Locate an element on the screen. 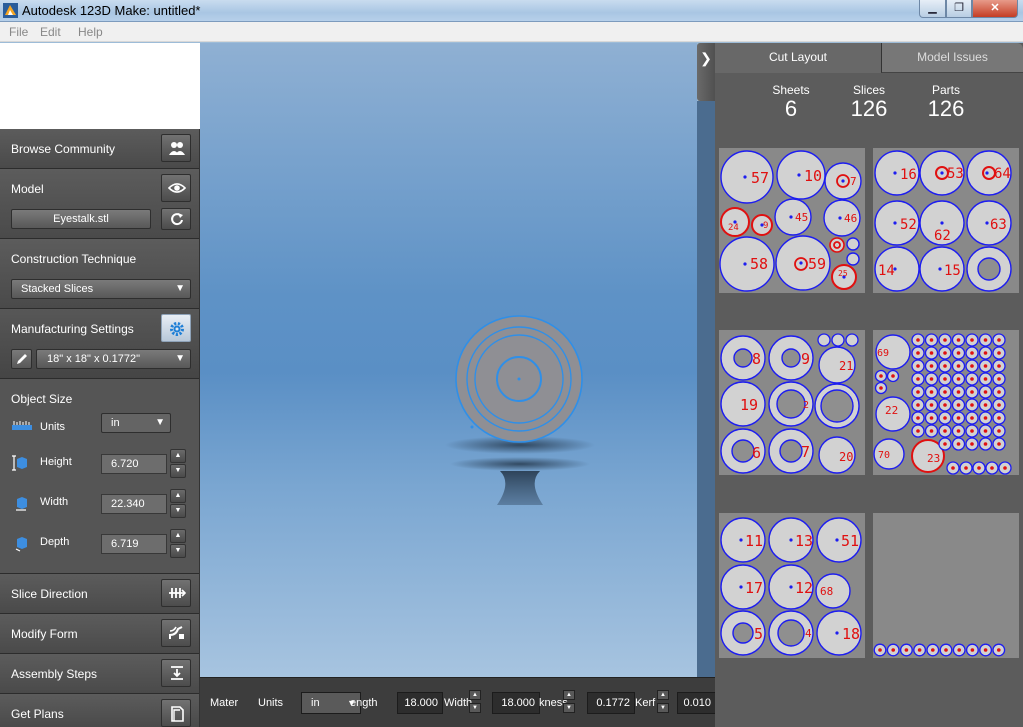  thickness-increment: ▲ is located at coordinates (569, 695).